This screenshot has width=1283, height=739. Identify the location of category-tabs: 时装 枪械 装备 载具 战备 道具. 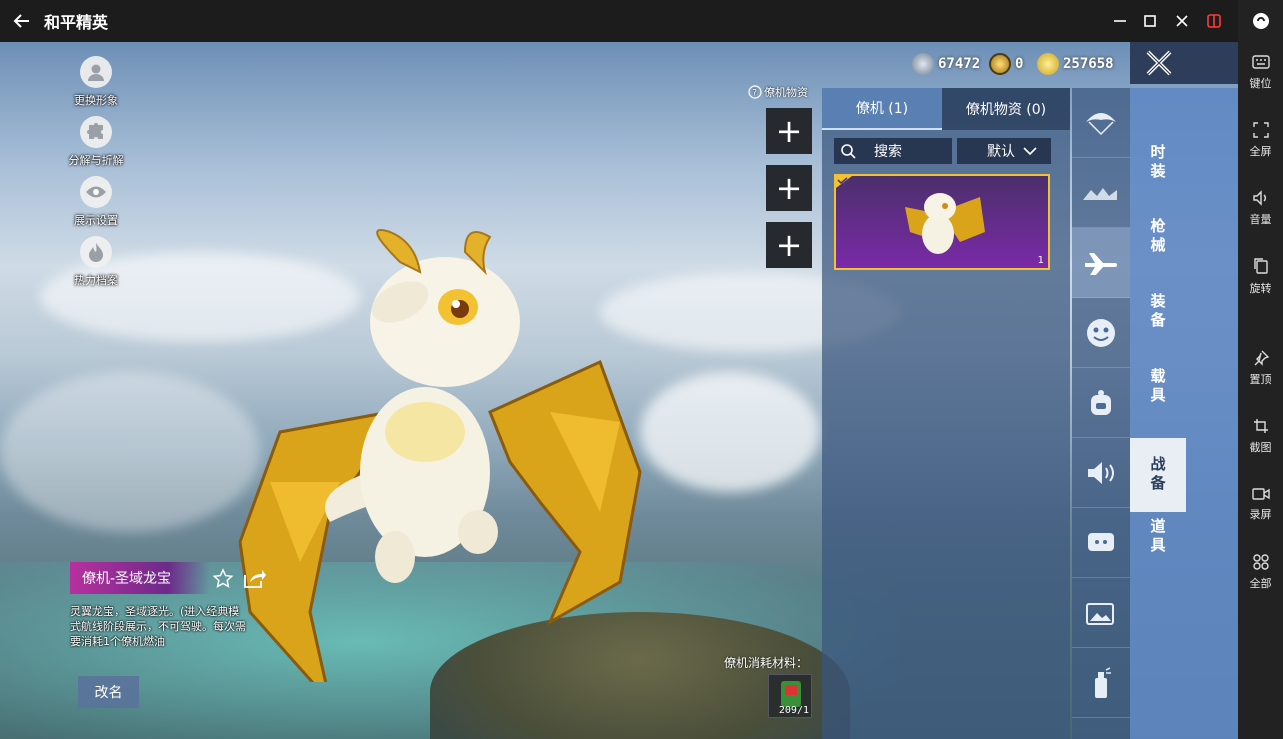
(1184, 413).